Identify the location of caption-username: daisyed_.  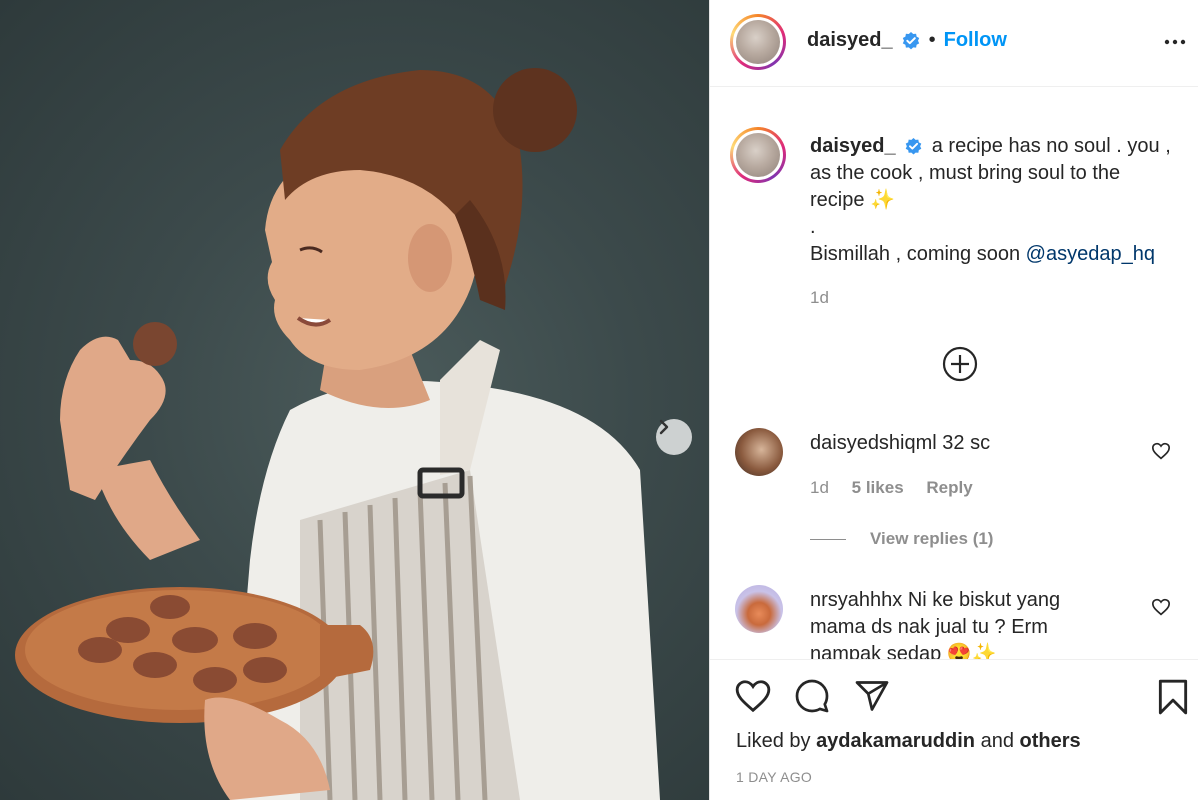
(853, 146).